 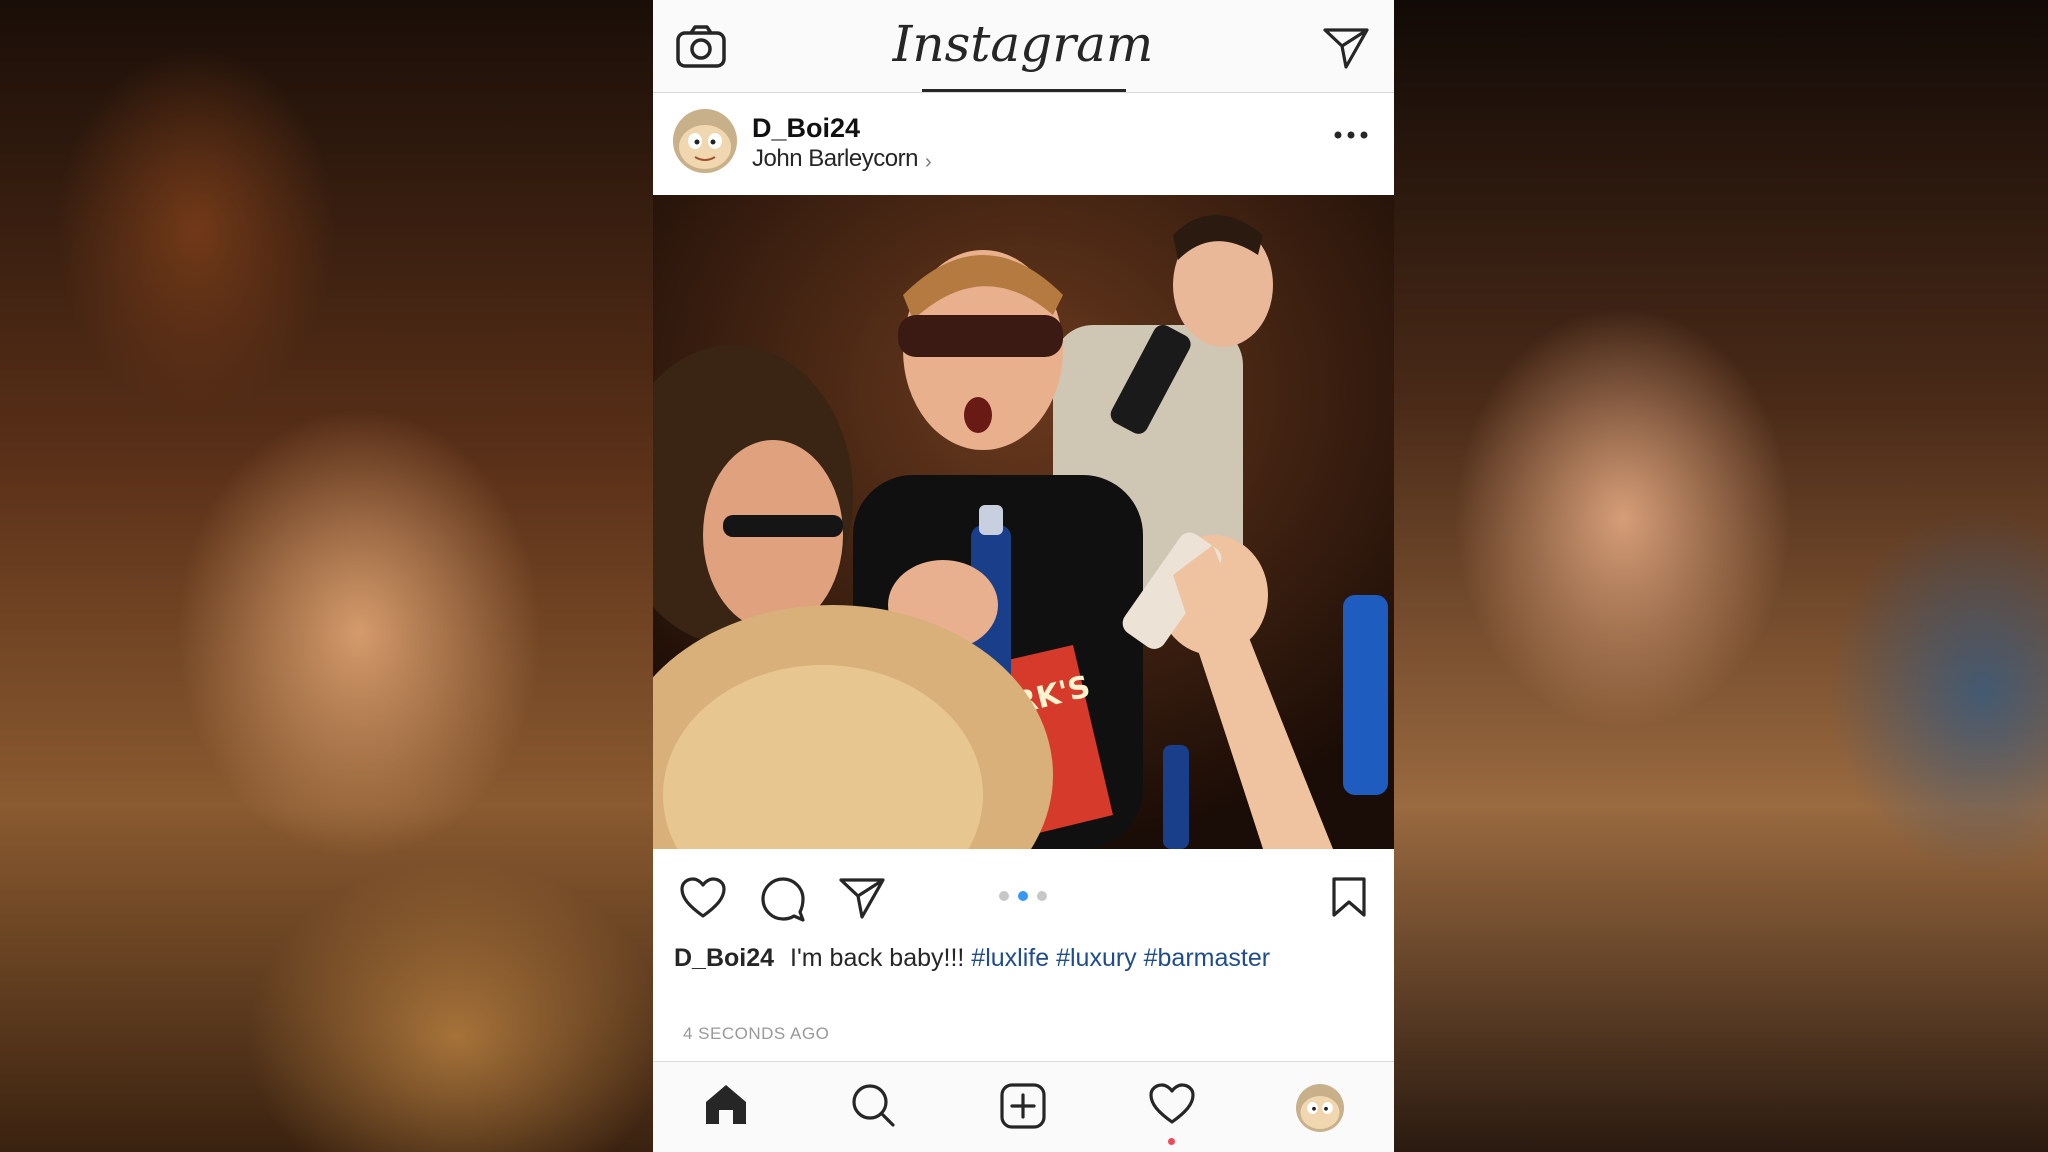 I want to click on activity-heart-icon, so click(x=1172, y=1104).